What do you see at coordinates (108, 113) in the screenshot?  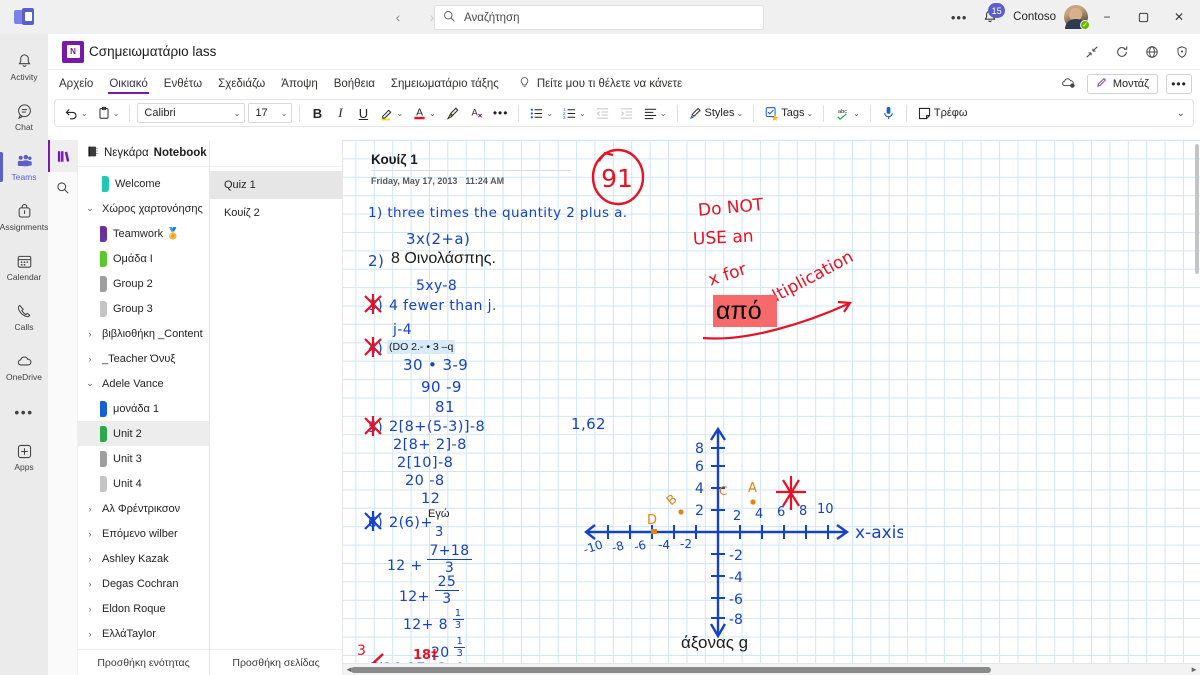 I see `paste-button: ⌄` at bounding box center [108, 113].